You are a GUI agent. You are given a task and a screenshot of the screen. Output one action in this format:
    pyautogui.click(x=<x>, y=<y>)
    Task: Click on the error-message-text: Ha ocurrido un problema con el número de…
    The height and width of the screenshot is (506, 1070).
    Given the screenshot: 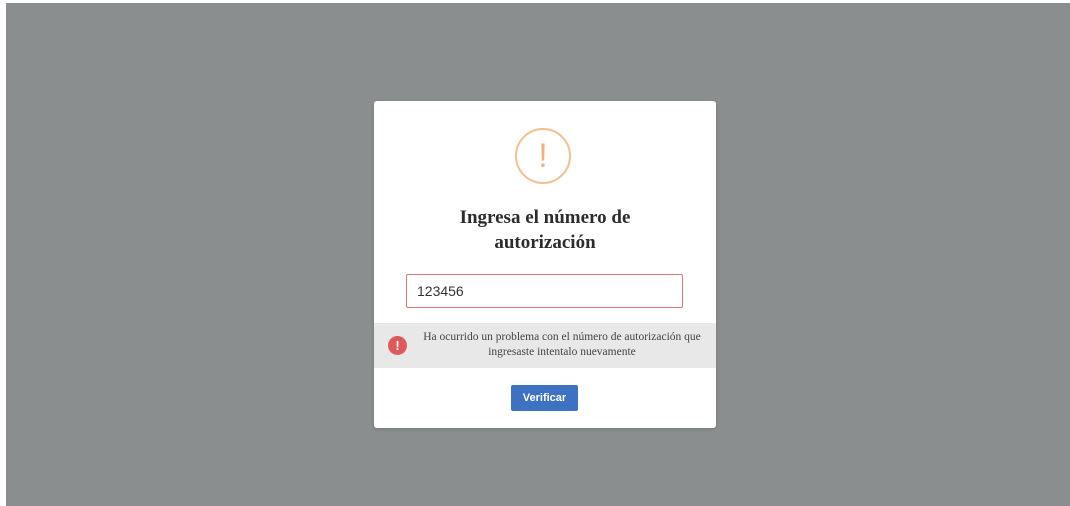 What is the action you would take?
    pyautogui.click(x=562, y=344)
    